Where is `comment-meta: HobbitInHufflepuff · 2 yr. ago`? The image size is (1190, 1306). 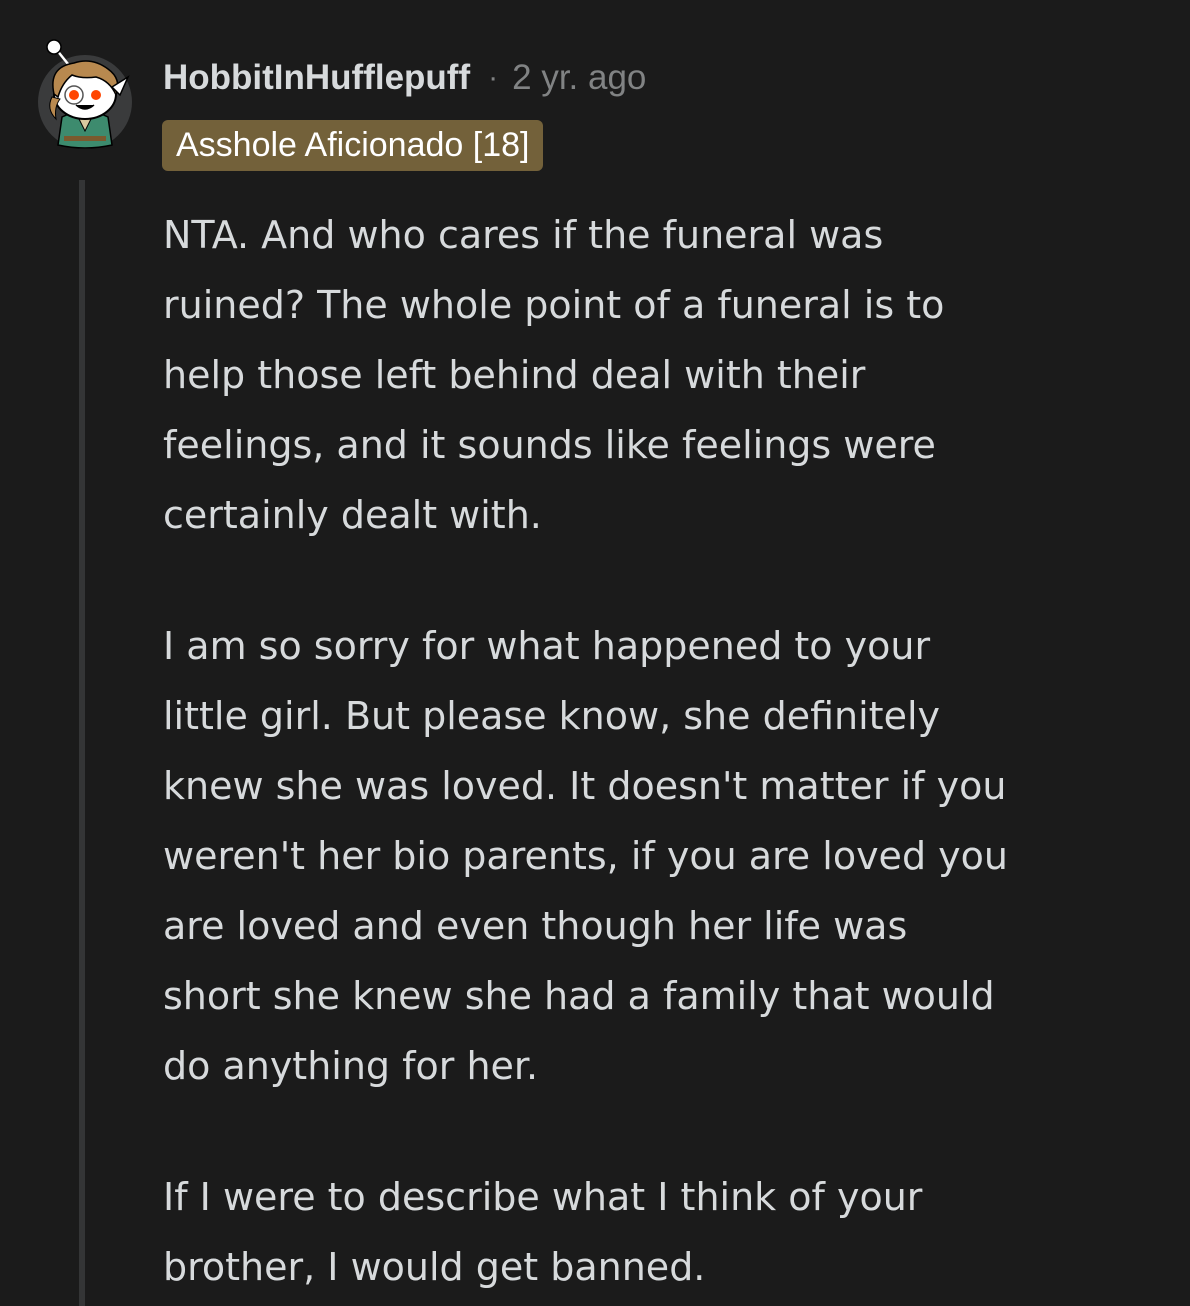 comment-meta: HobbitInHufflepuff · 2 yr. ago is located at coordinates (404, 78).